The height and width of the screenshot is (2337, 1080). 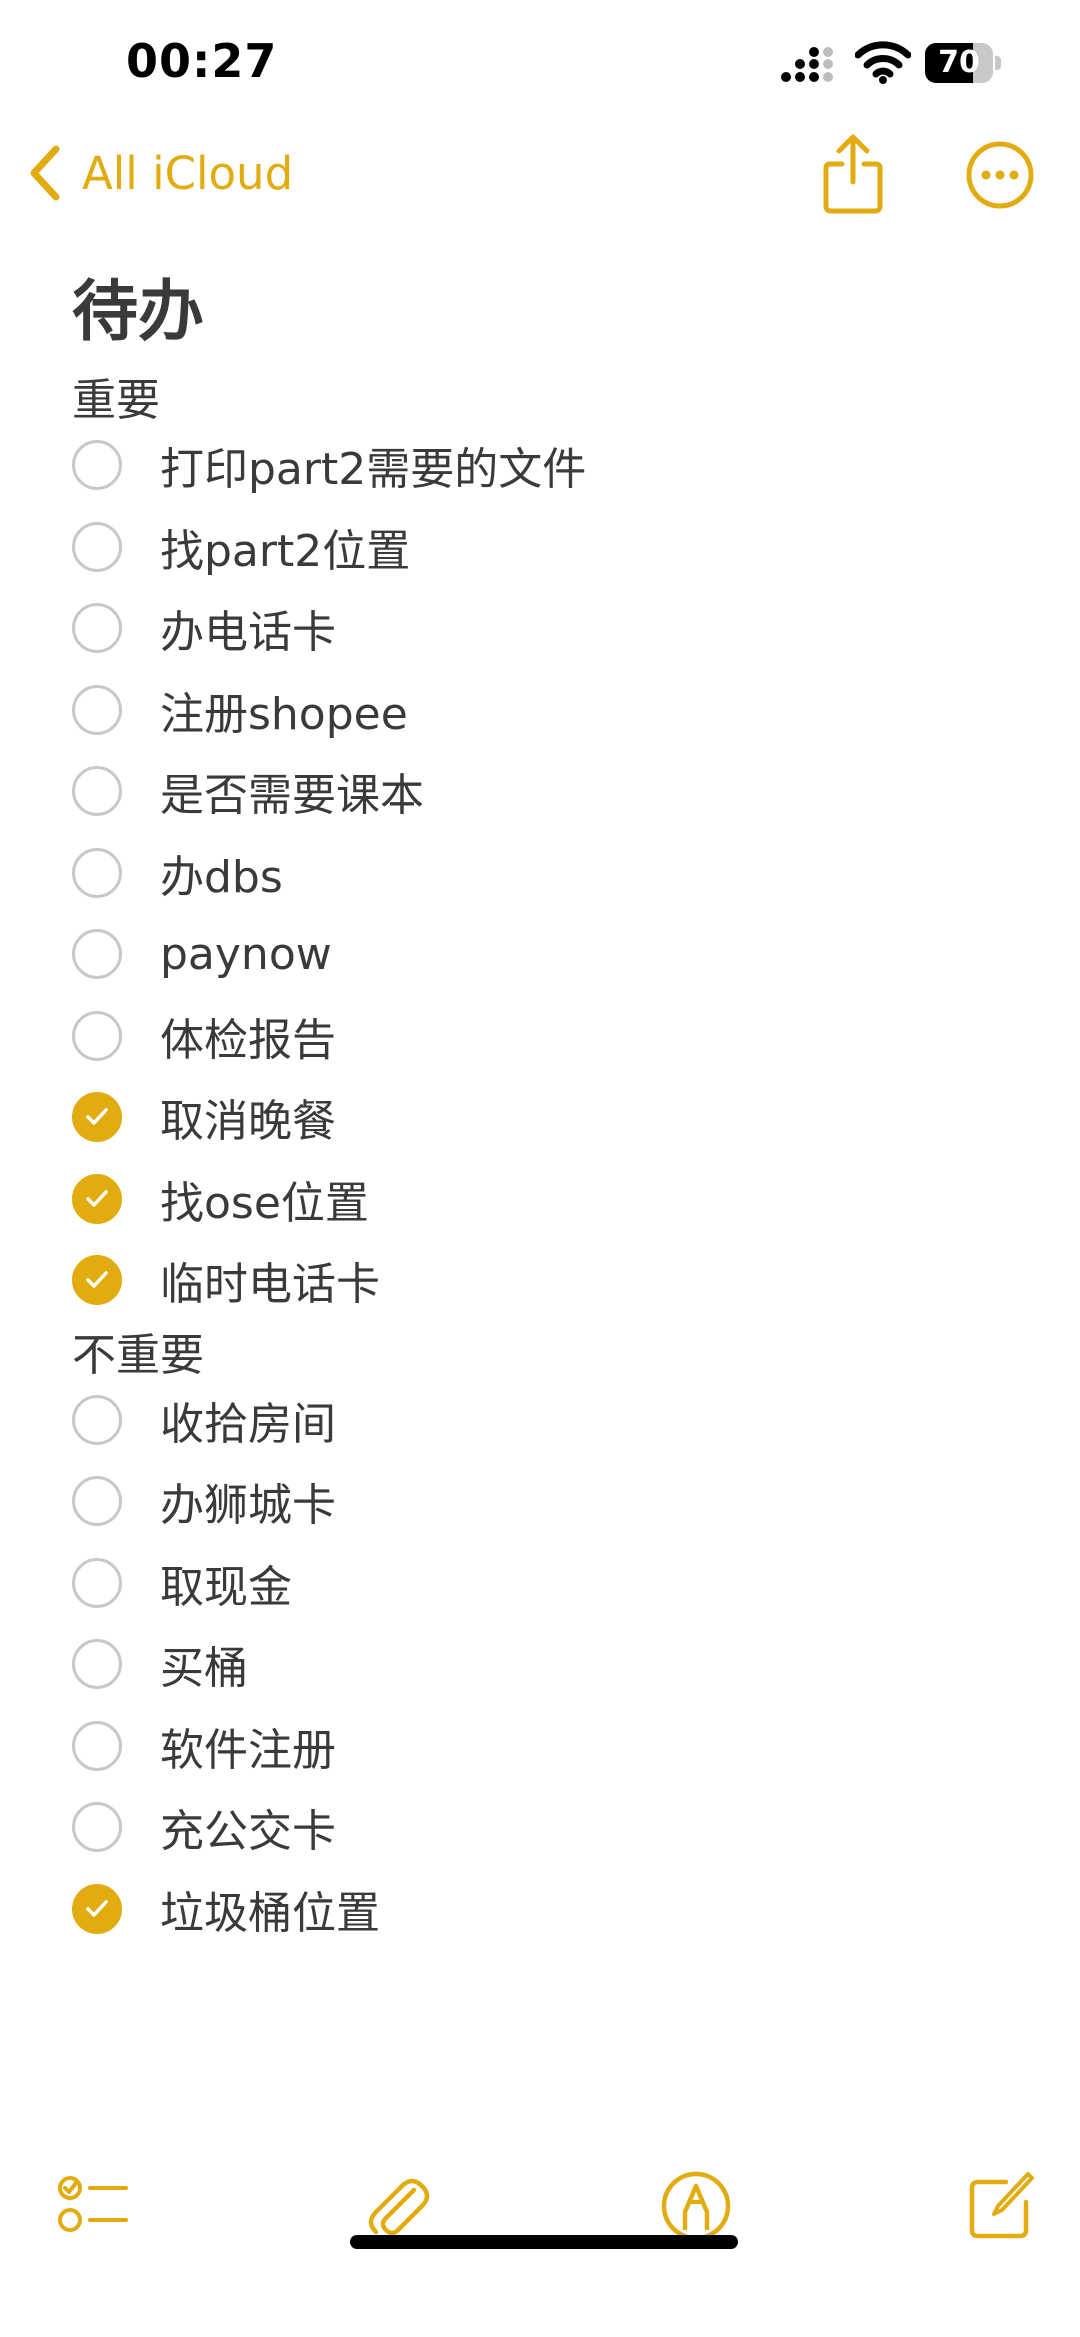 I want to click on checklist-item: 取消晚餐, so click(x=204, y=1117).